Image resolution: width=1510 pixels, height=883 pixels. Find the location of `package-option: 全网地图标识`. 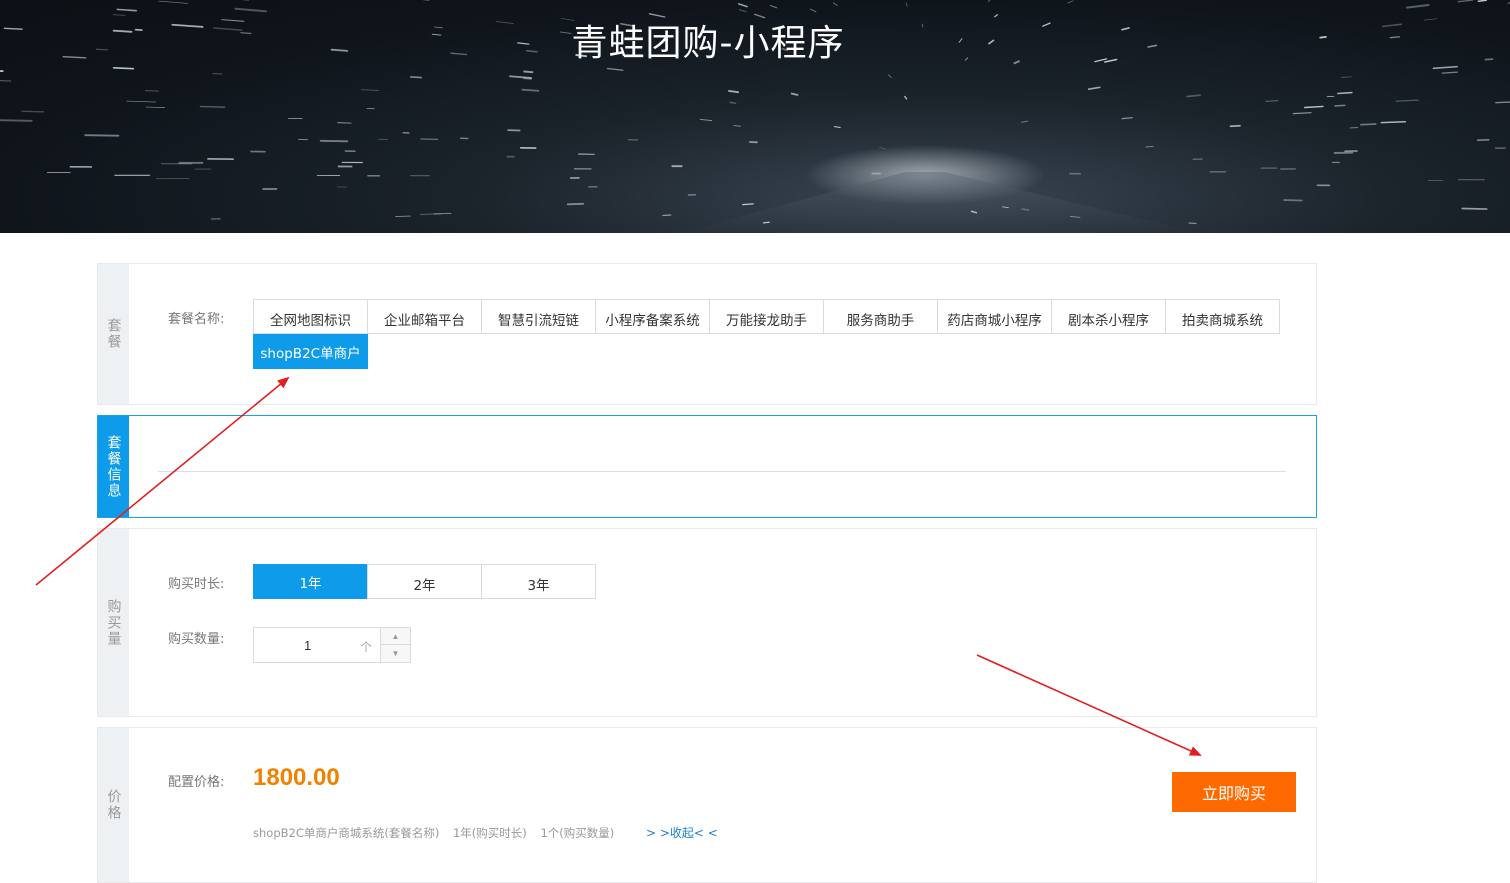

package-option: 全网地图标识 is located at coordinates (310, 316).